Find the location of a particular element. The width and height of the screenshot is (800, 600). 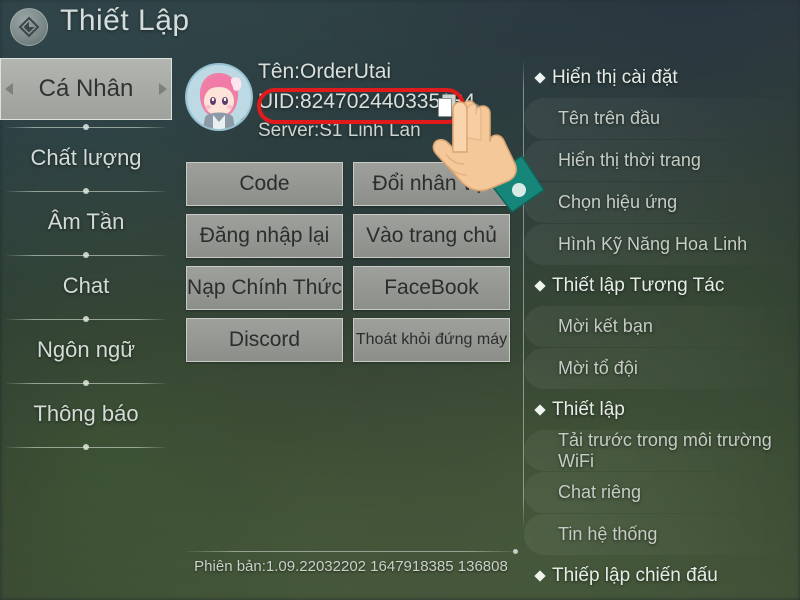

header-bar: Thiết Lập is located at coordinates (400, 26).